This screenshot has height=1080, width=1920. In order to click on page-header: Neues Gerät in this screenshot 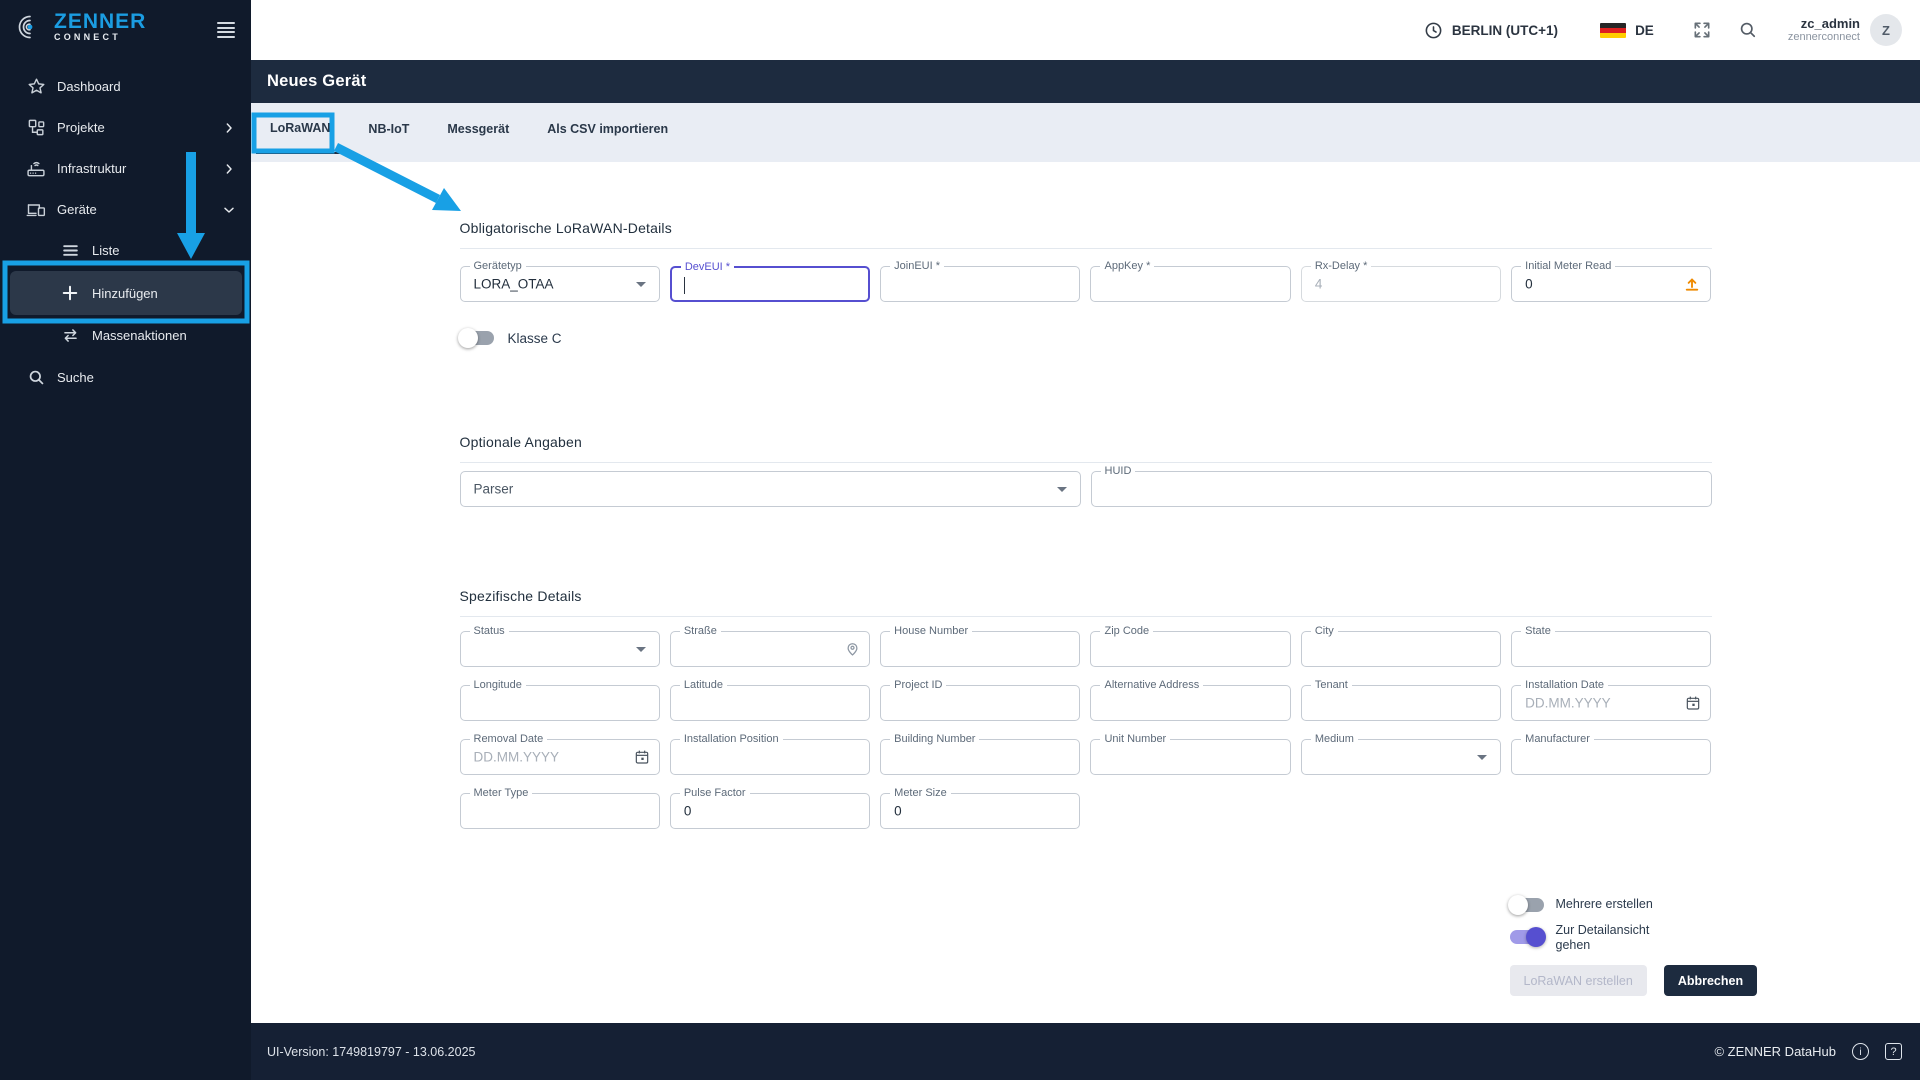, I will do `click(1085, 81)`.